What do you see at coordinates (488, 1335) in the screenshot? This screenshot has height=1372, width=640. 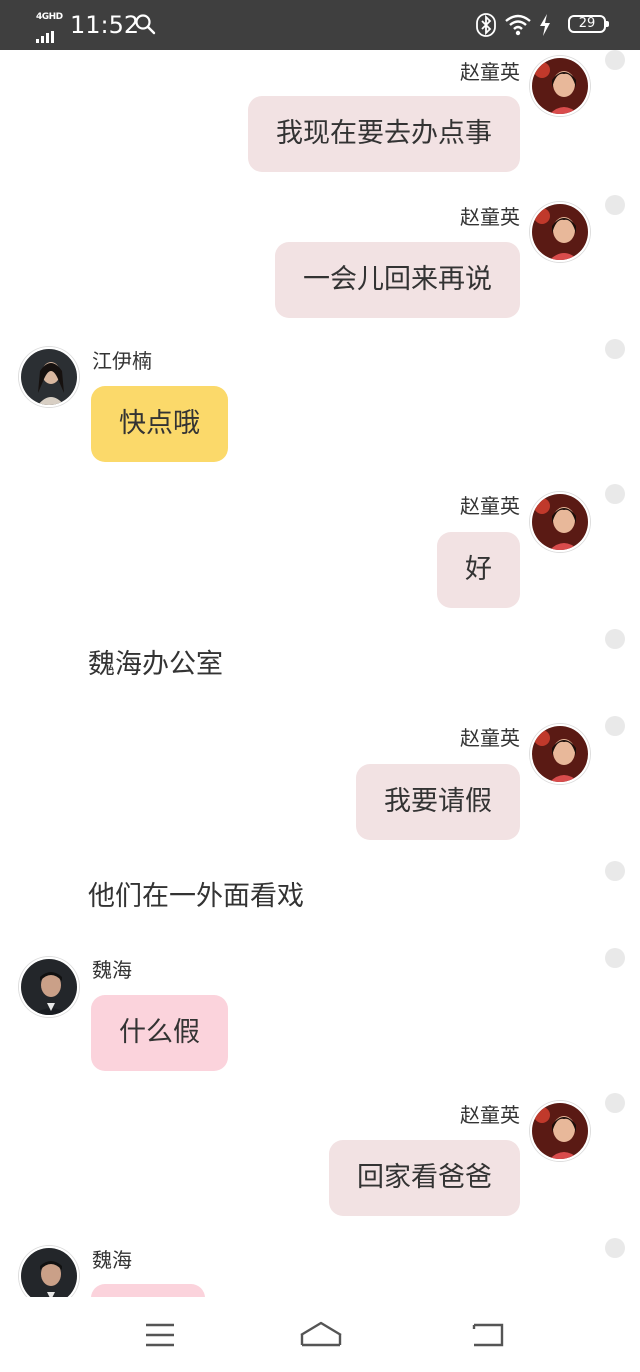 I see `back-icon` at bounding box center [488, 1335].